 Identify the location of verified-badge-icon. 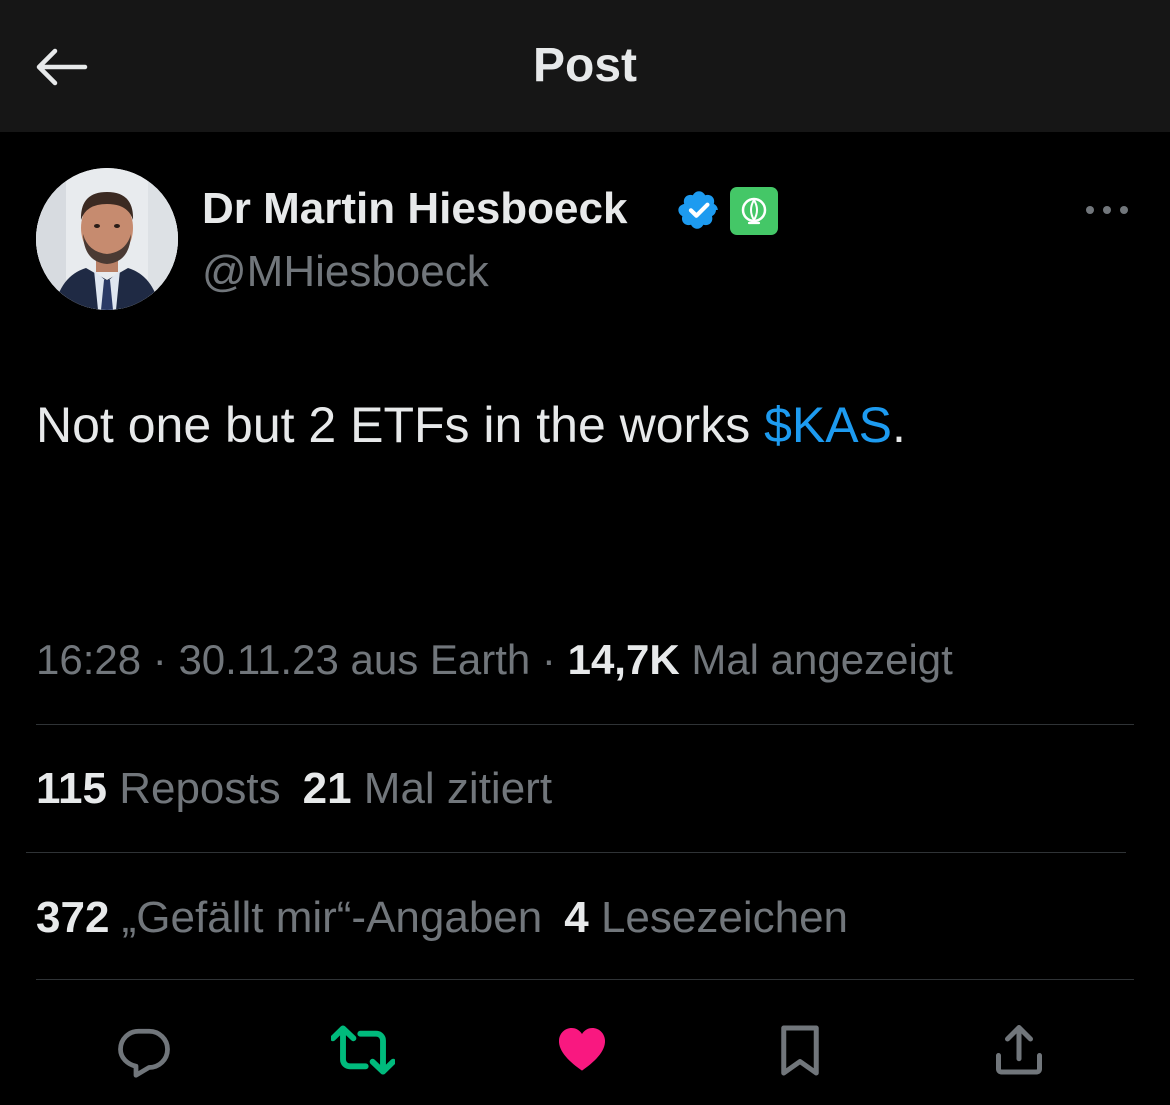
(699, 210).